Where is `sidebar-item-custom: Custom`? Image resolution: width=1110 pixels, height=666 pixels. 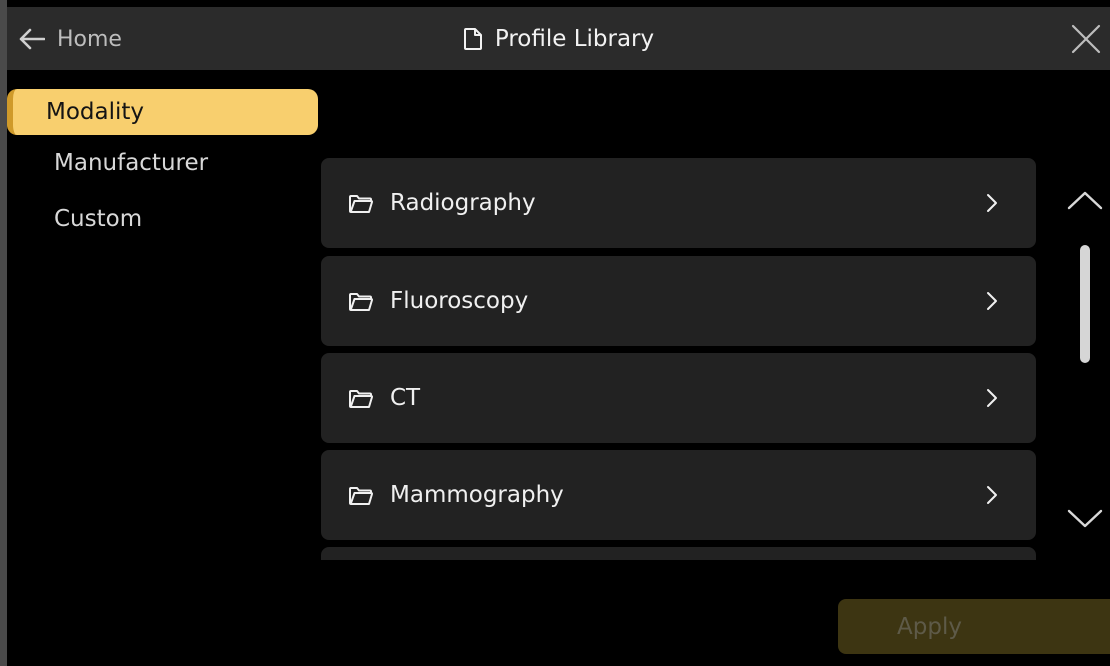 sidebar-item-custom: Custom is located at coordinates (166, 219).